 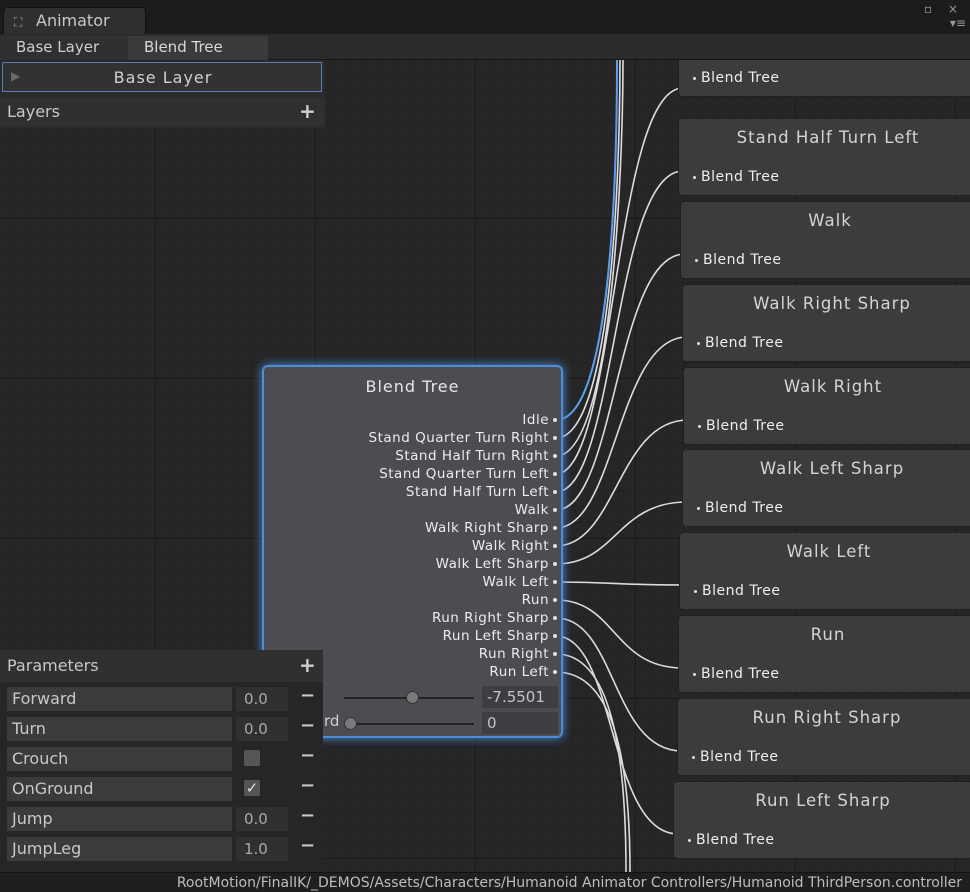 I want to click on blend-tree-child: Walk Left Sharp, so click(x=463, y=564).